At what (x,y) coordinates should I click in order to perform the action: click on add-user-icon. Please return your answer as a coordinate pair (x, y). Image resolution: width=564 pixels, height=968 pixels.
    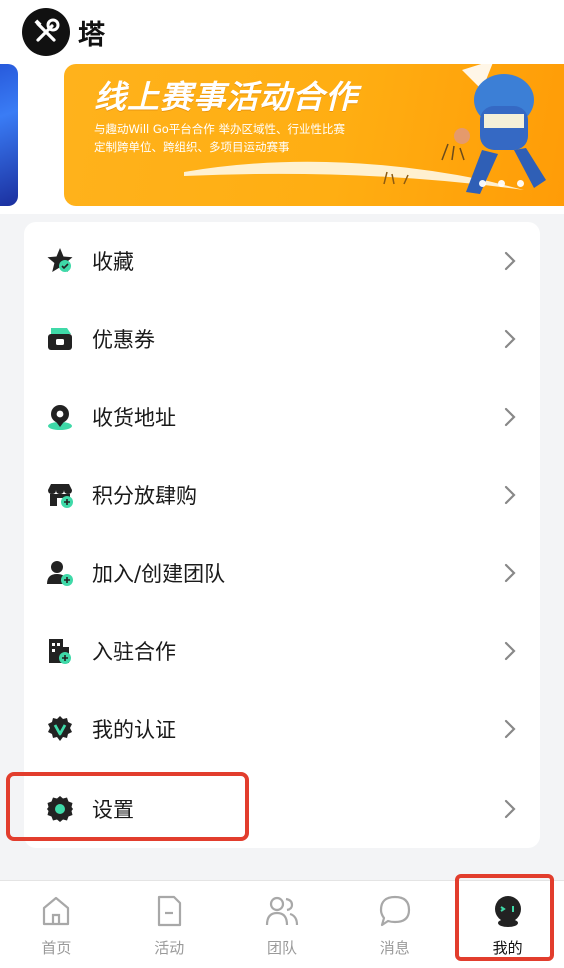
    Looking at the image, I should click on (60, 573).